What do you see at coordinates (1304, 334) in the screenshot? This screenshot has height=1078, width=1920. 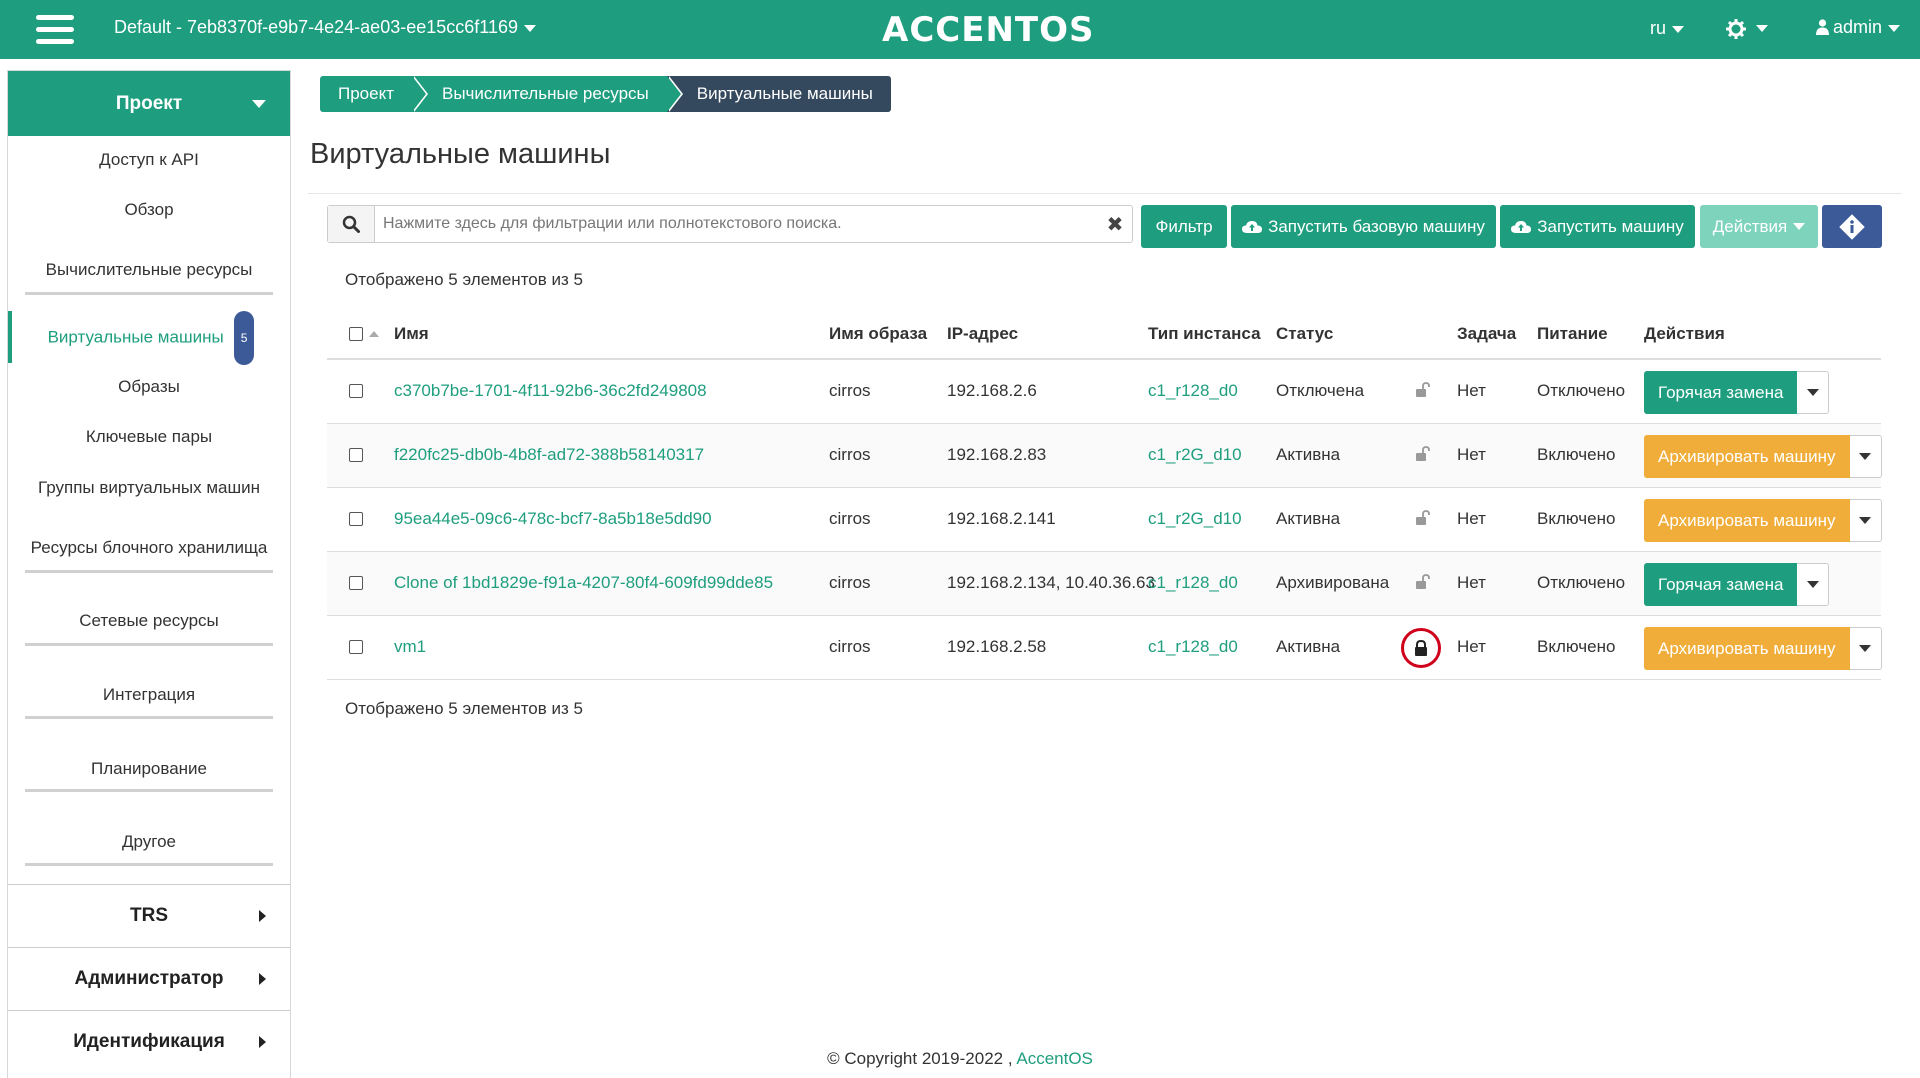 I see `column-header-status: Статус` at bounding box center [1304, 334].